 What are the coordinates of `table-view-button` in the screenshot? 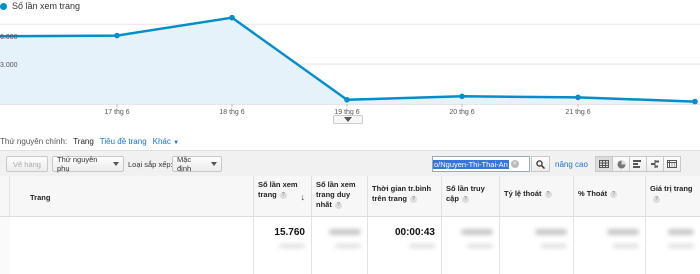 It's located at (604, 164).